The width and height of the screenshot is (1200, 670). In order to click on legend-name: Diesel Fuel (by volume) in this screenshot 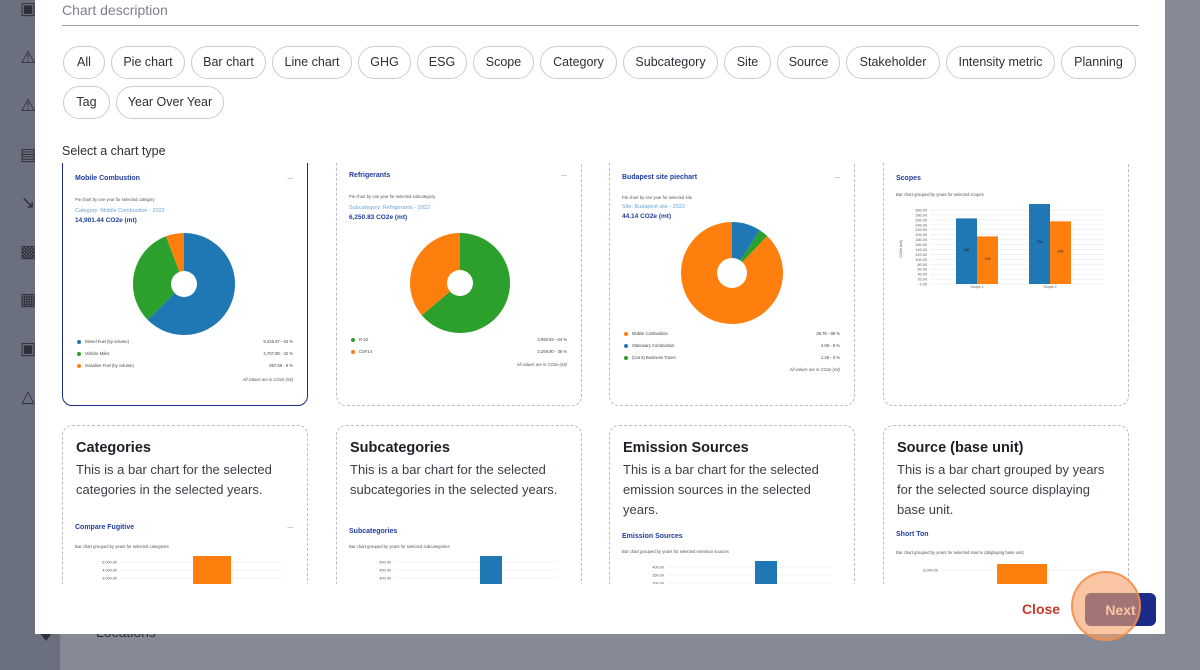, I will do `click(107, 341)`.